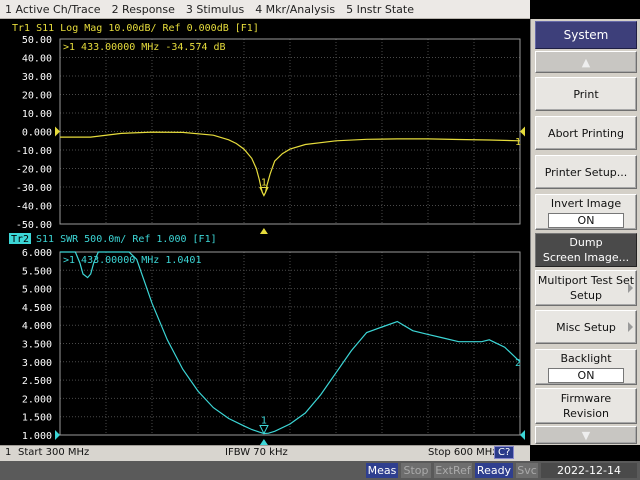 The width and height of the screenshot is (640, 480). What do you see at coordinates (132, 260) in the screenshot?
I see `marker-readout: >1 433.00000 MHz 1.0401` at bounding box center [132, 260].